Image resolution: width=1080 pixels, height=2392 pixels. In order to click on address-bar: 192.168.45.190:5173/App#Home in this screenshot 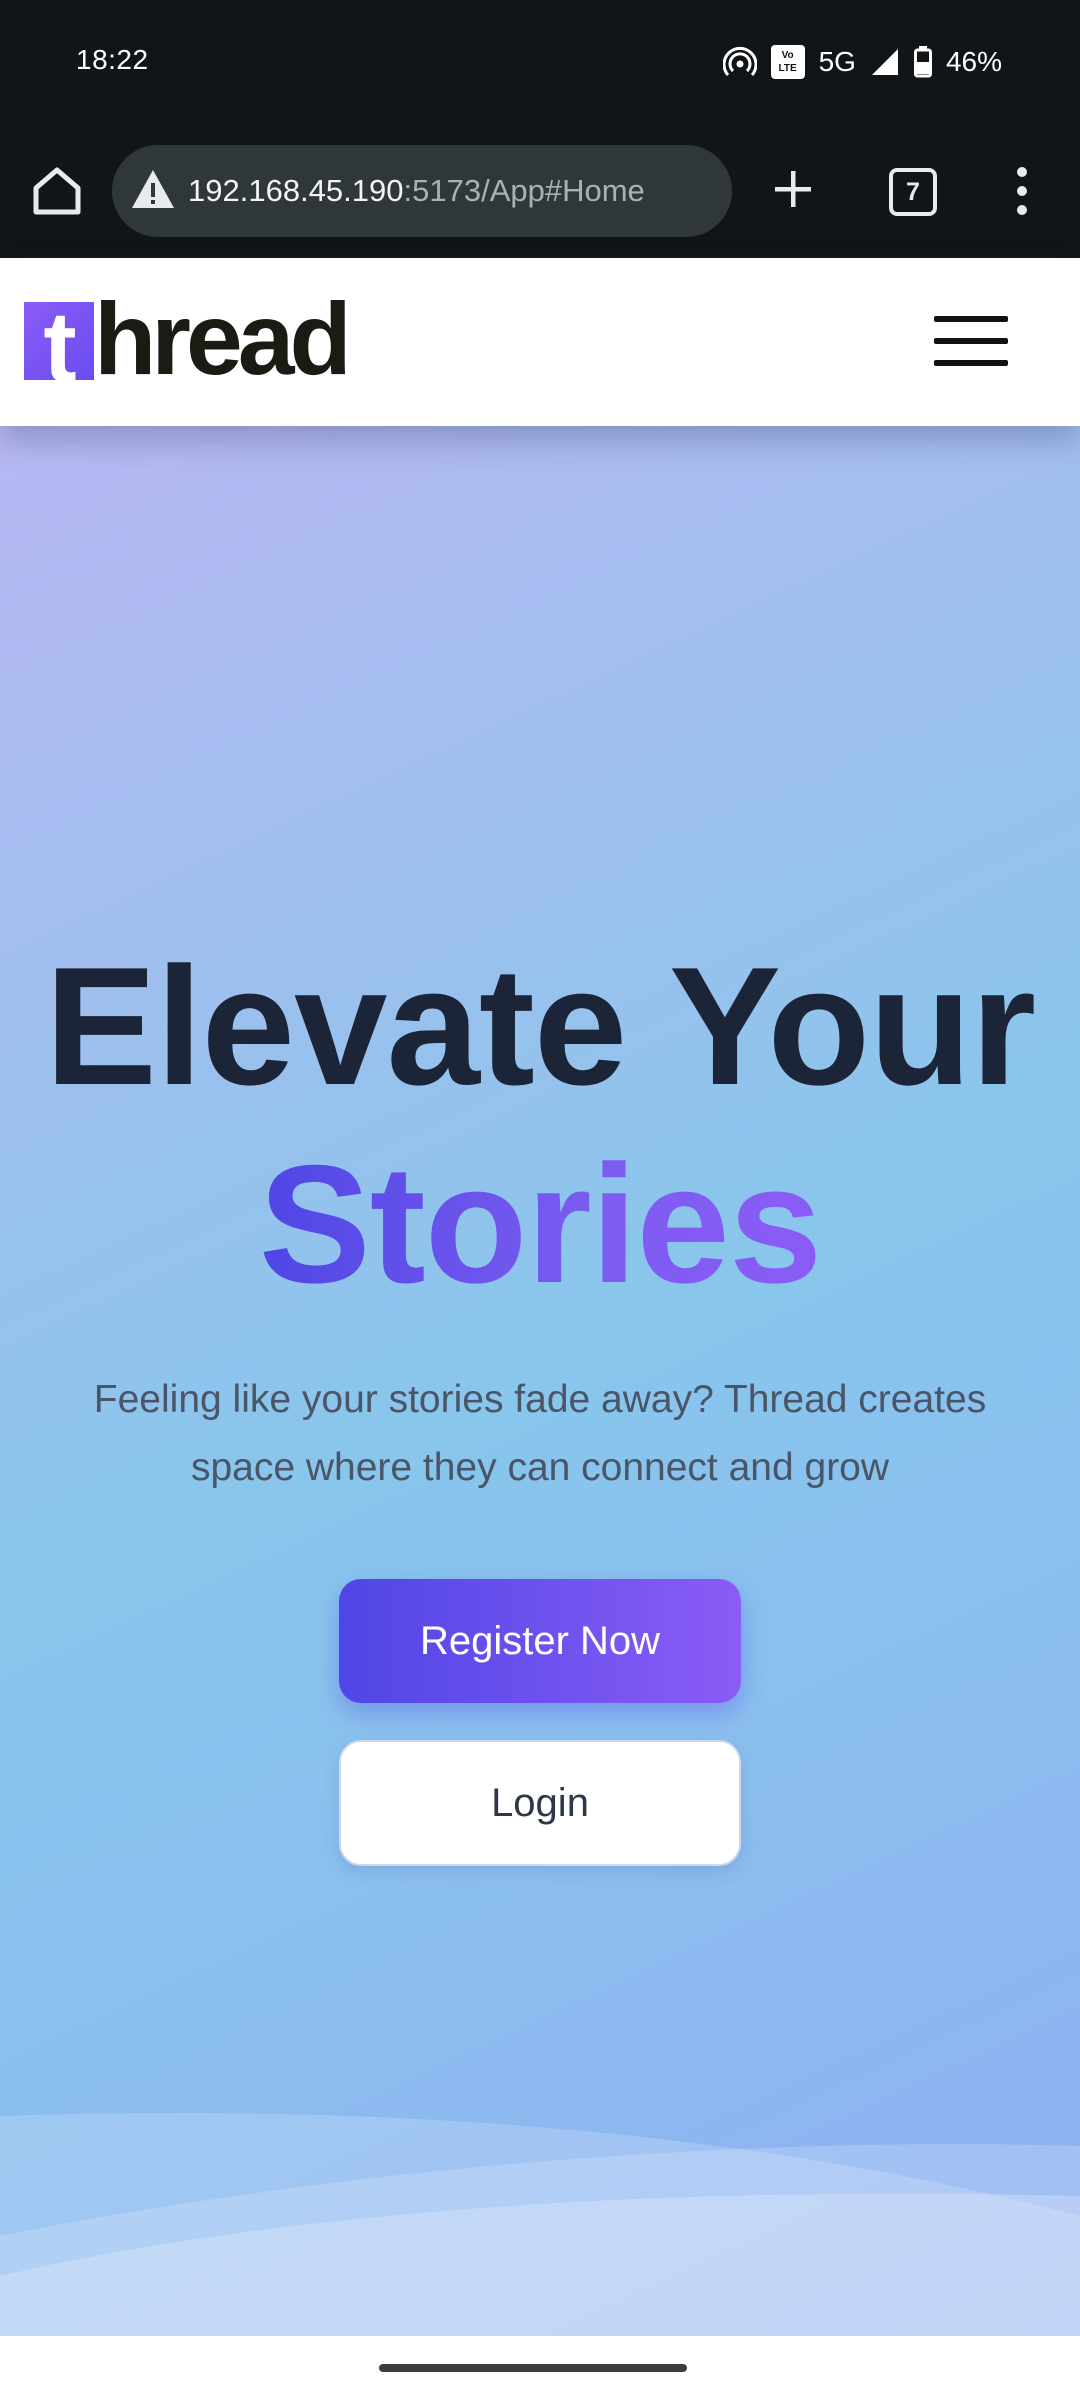, I will do `click(422, 191)`.